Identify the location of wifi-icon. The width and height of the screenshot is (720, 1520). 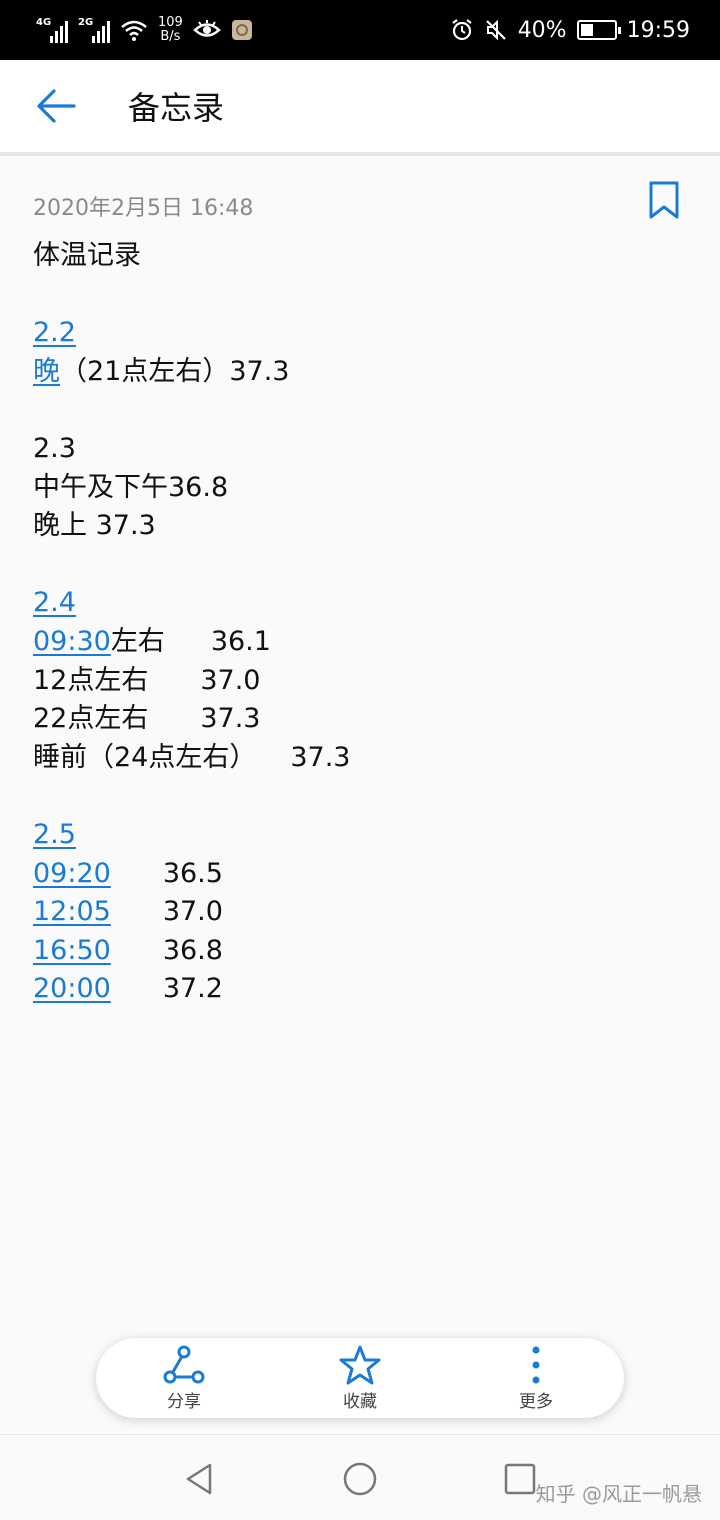
(134, 30).